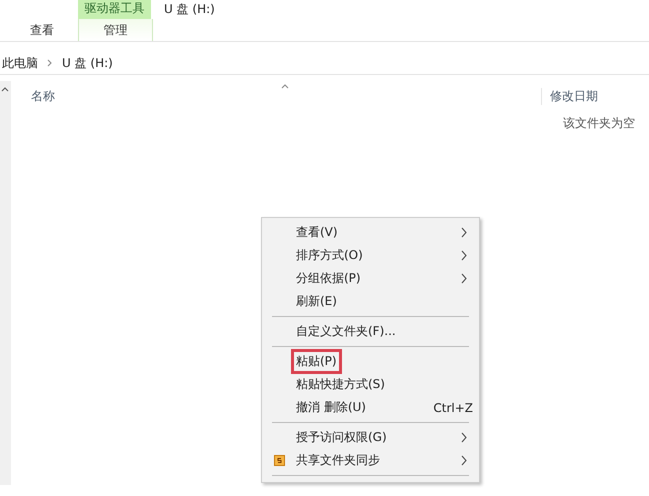 The height and width of the screenshot is (496, 649). What do you see at coordinates (338, 460) in the screenshot?
I see `menu-item-label: 共享文件夹同步` at bounding box center [338, 460].